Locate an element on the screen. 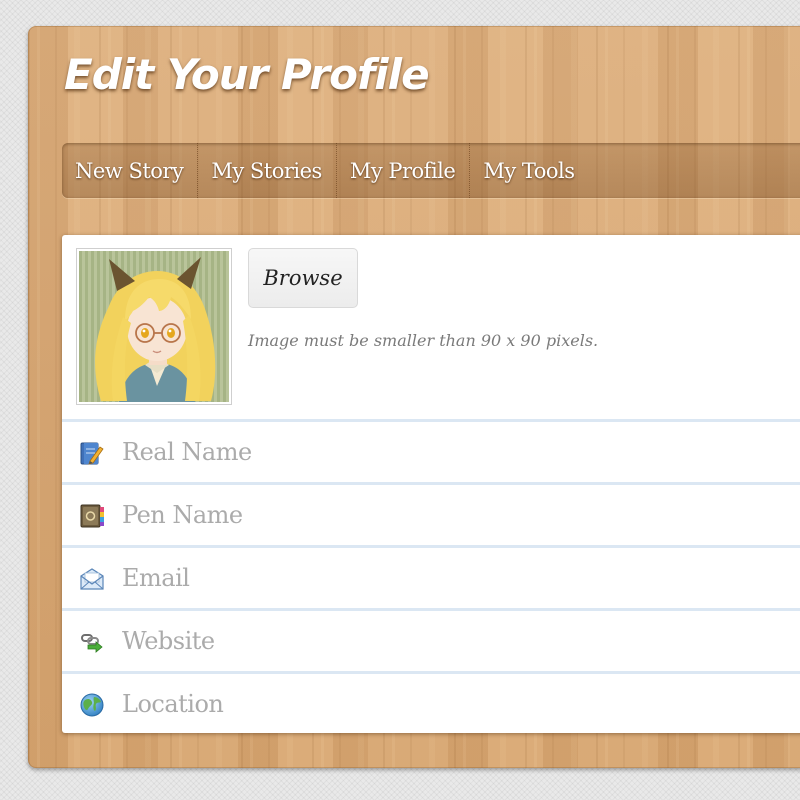 The height and width of the screenshot is (800, 800). website-input is located at coordinates (456, 641).